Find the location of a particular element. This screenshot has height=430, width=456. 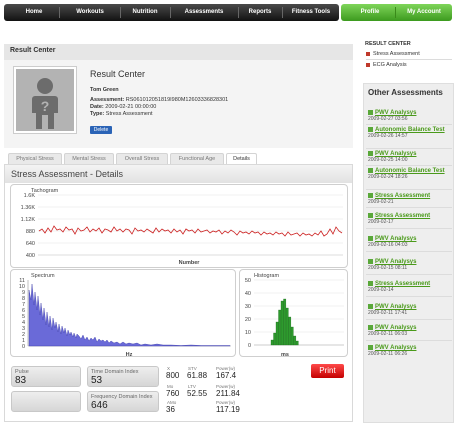

histogram-ytick: 10 is located at coordinates (248, 333).